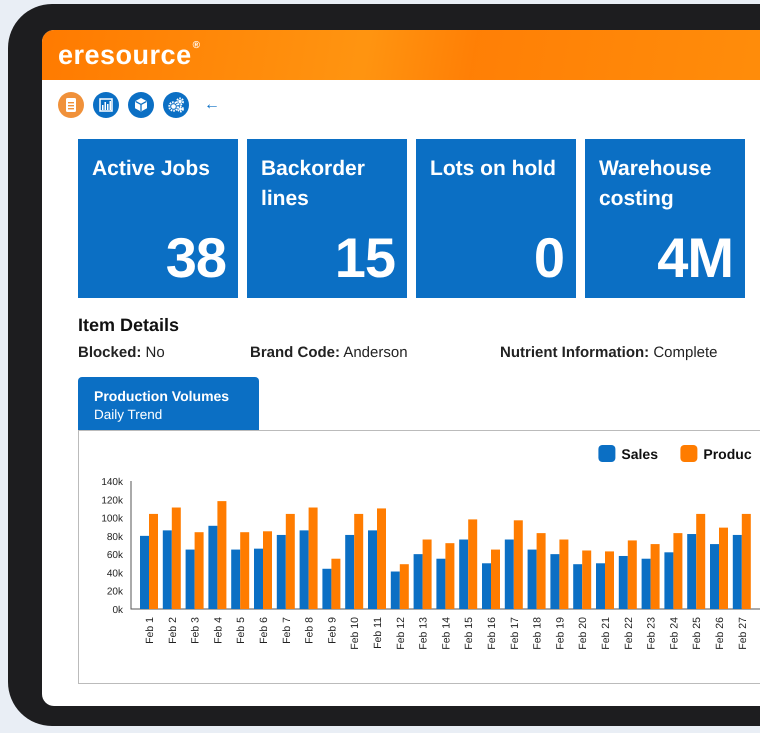  Describe the element at coordinates (493, 169) in the screenshot. I see `kpi-label: Lots on hold` at that location.